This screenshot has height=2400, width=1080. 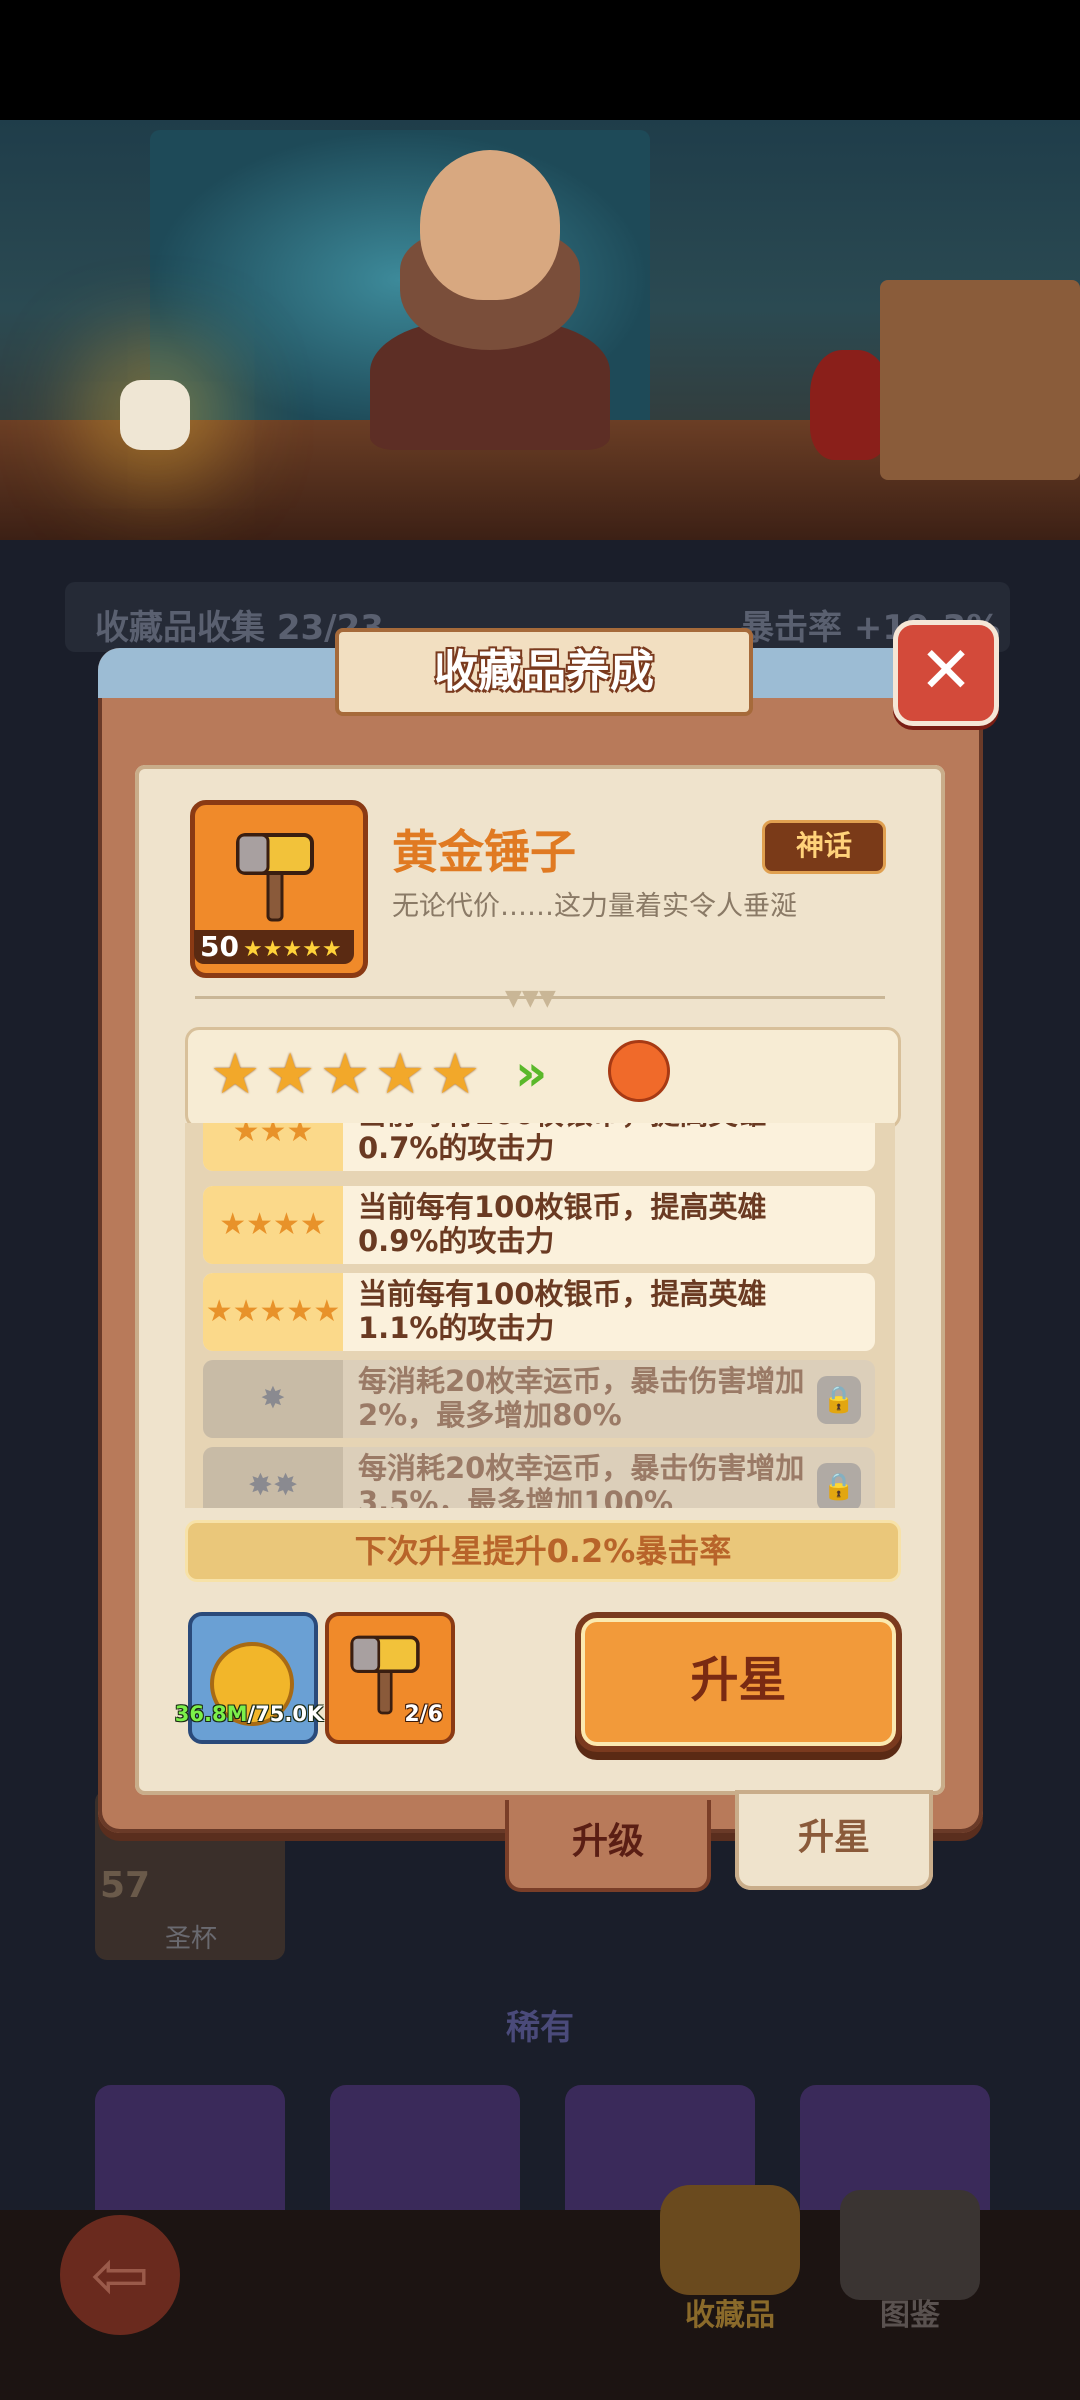 I want to click on rarity-badge: 神话, so click(x=824, y=847).